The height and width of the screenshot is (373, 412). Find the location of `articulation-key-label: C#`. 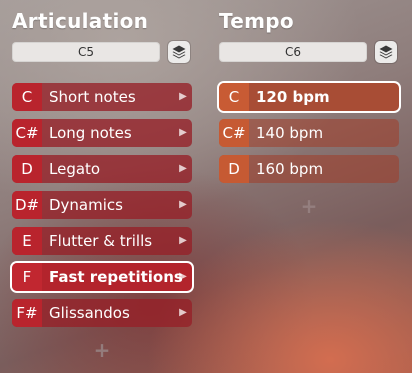

articulation-key-label: C# is located at coordinates (27, 133).